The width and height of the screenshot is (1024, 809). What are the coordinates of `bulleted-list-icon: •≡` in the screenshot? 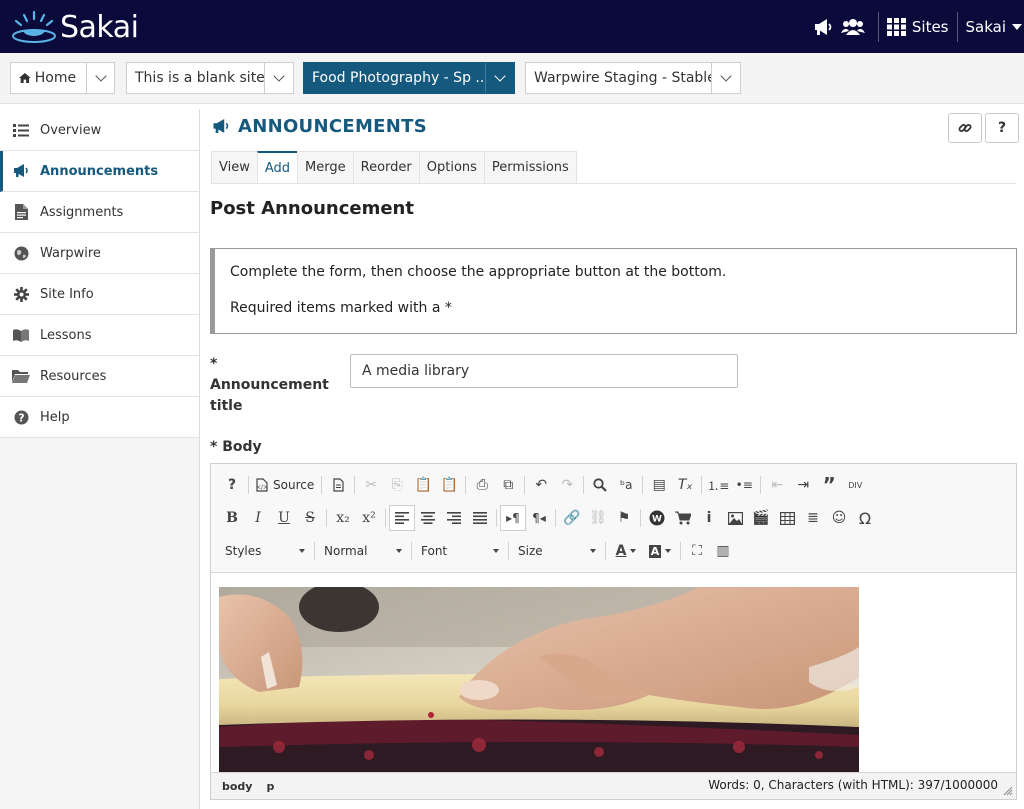 It's located at (744, 485).